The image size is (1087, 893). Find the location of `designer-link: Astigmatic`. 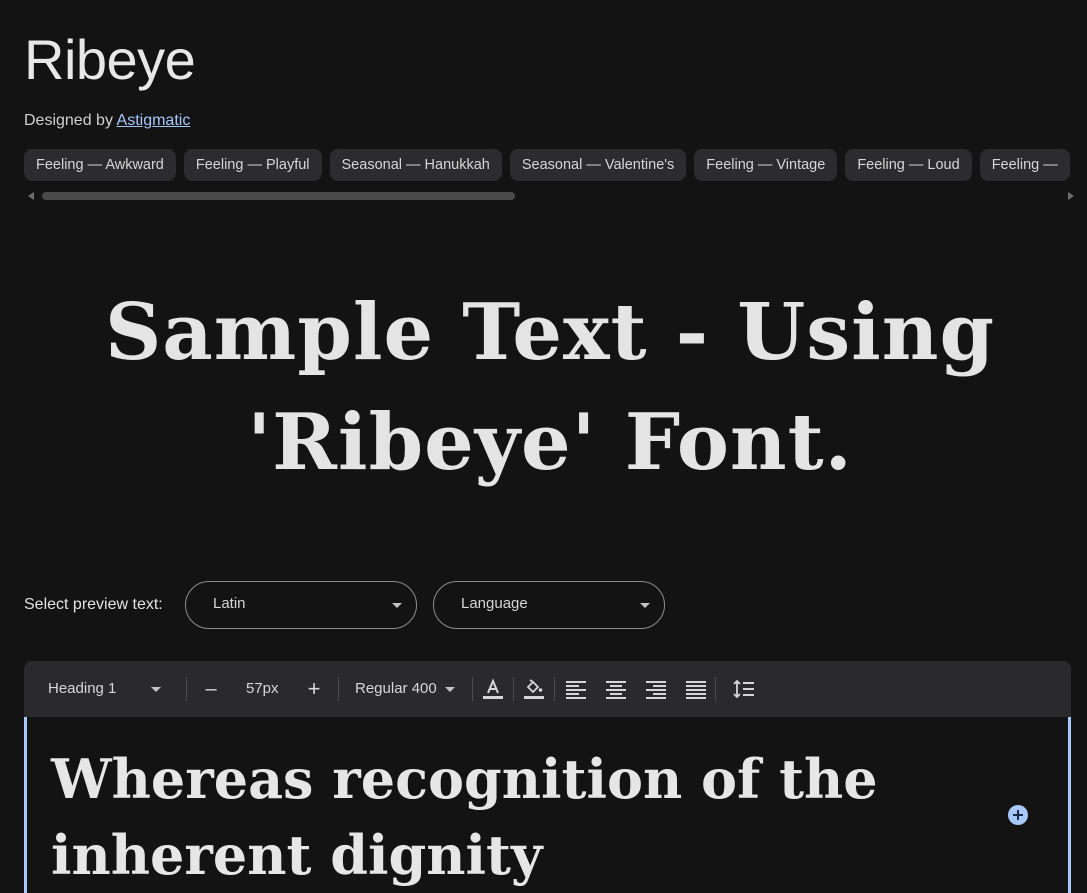

designer-link: Astigmatic is located at coordinates (154, 120).